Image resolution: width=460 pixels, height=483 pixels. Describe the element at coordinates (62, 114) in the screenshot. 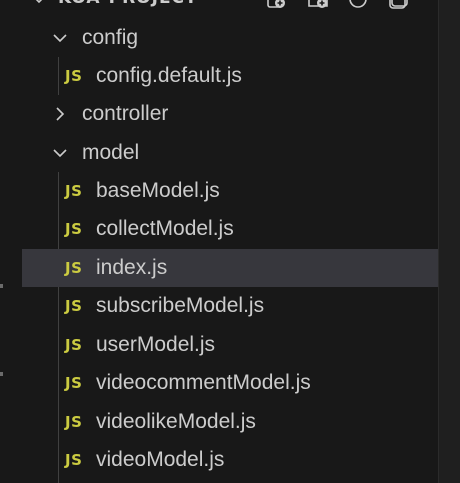

I see `chevron-right-icon` at that location.